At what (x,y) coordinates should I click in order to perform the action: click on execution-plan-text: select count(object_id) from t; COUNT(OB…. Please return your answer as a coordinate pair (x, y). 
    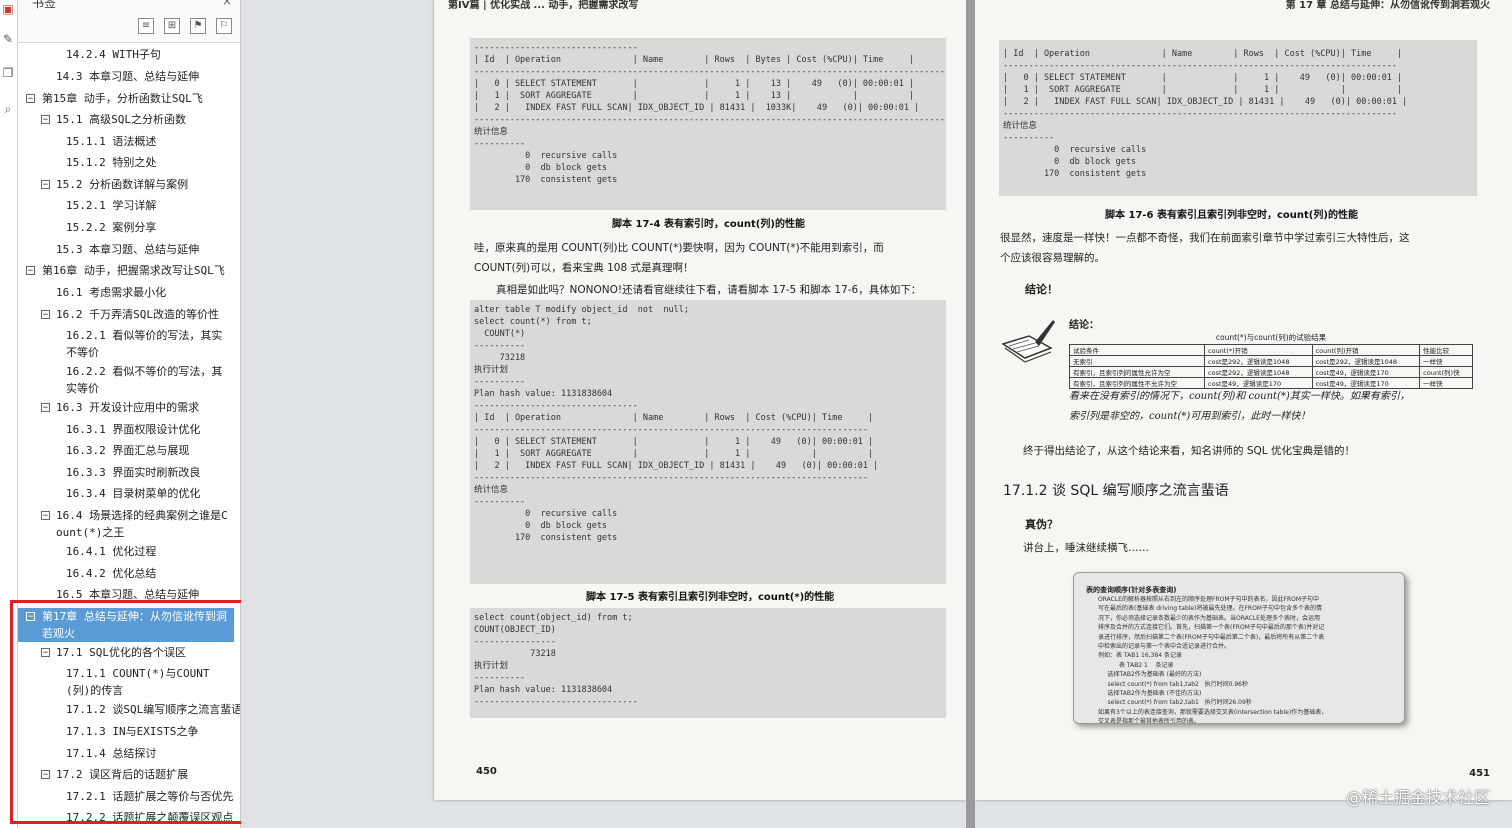
    Looking at the image, I should click on (556, 660).